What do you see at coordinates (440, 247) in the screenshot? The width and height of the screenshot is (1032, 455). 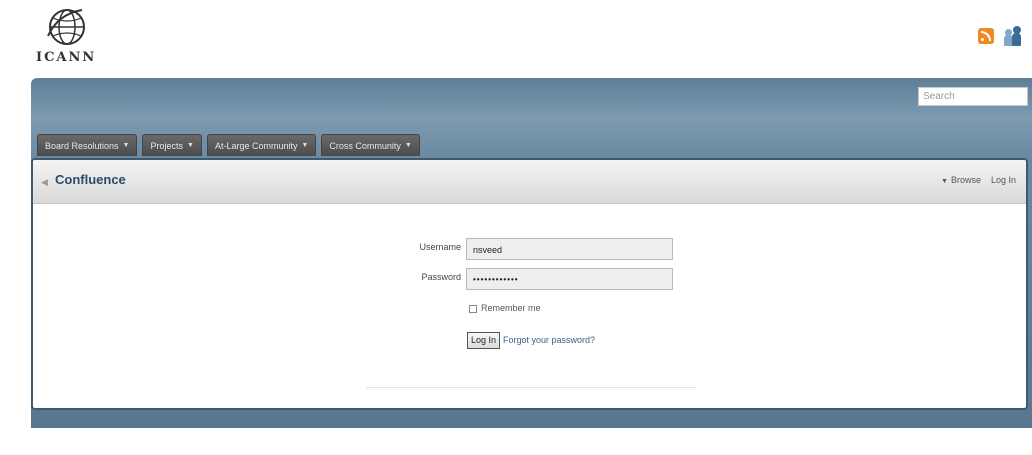 I see `username-label: Username` at bounding box center [440, 247].